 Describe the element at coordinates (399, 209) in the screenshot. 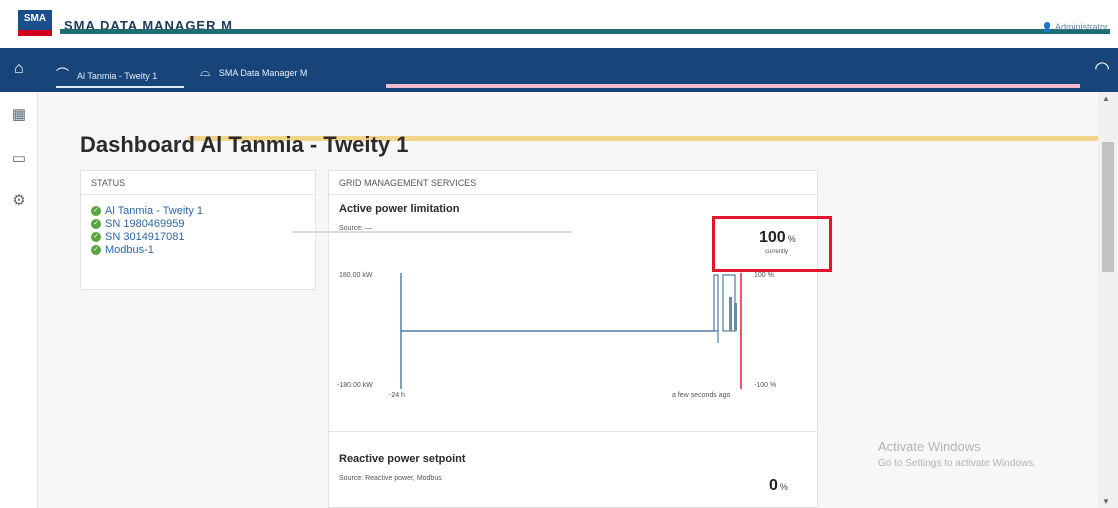

I see `active-power-title: Active power limitation` at that location.